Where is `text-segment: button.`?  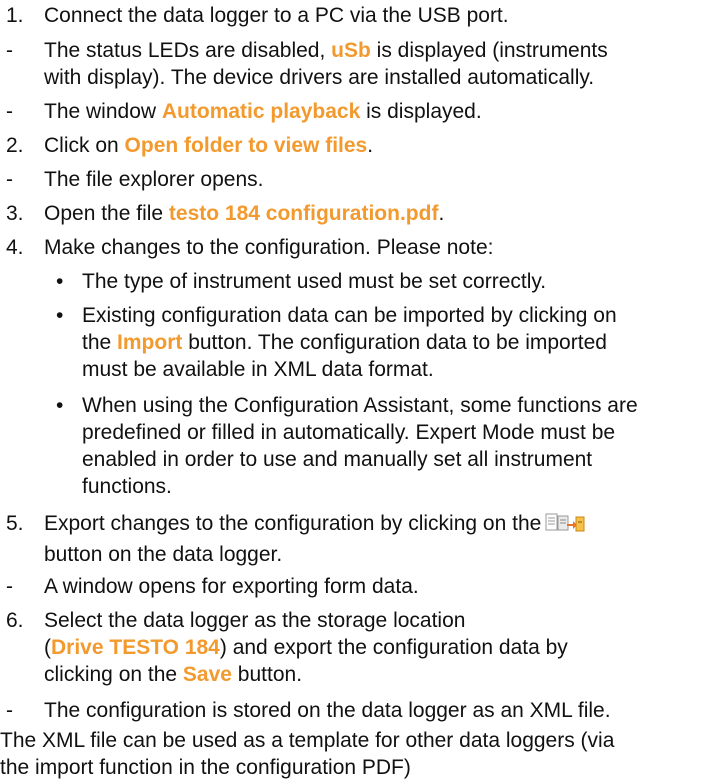
text-segment: button. is located at coordinates (267, 674).